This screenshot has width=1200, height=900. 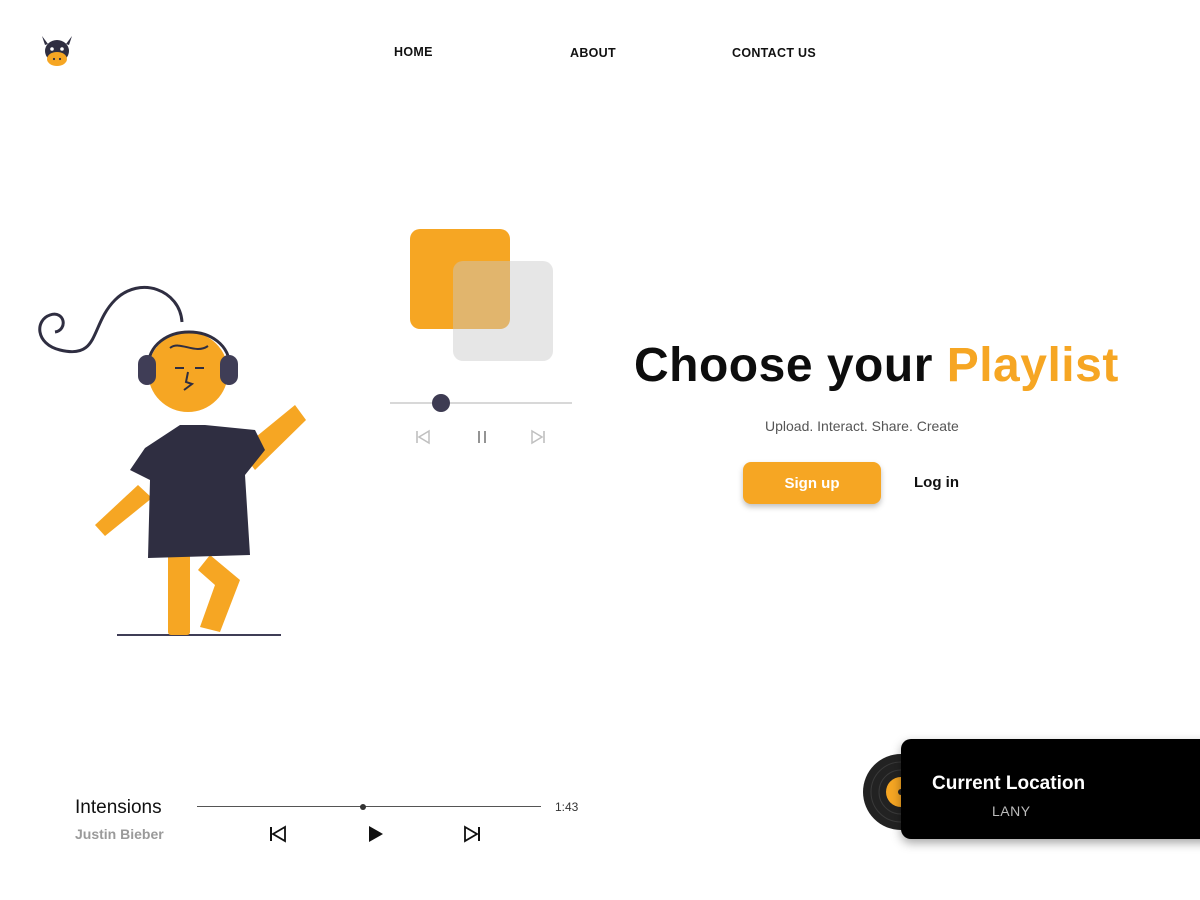 What do you see at coordinates (119, 834) in the screenshot?
I see `song-artist: Justin Bieber` at bounding box center [119, 834].